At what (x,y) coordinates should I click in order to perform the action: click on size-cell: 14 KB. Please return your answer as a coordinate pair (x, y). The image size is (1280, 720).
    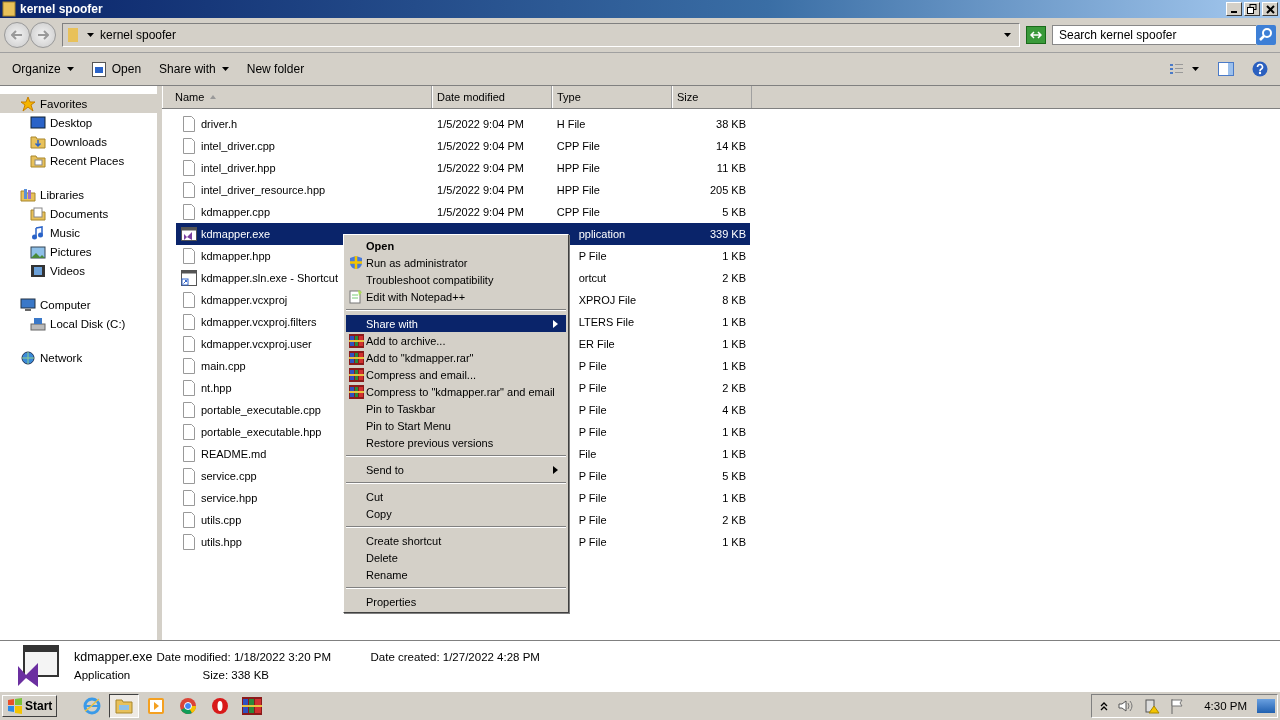
    Looking at the image, I should click on (731, 146).